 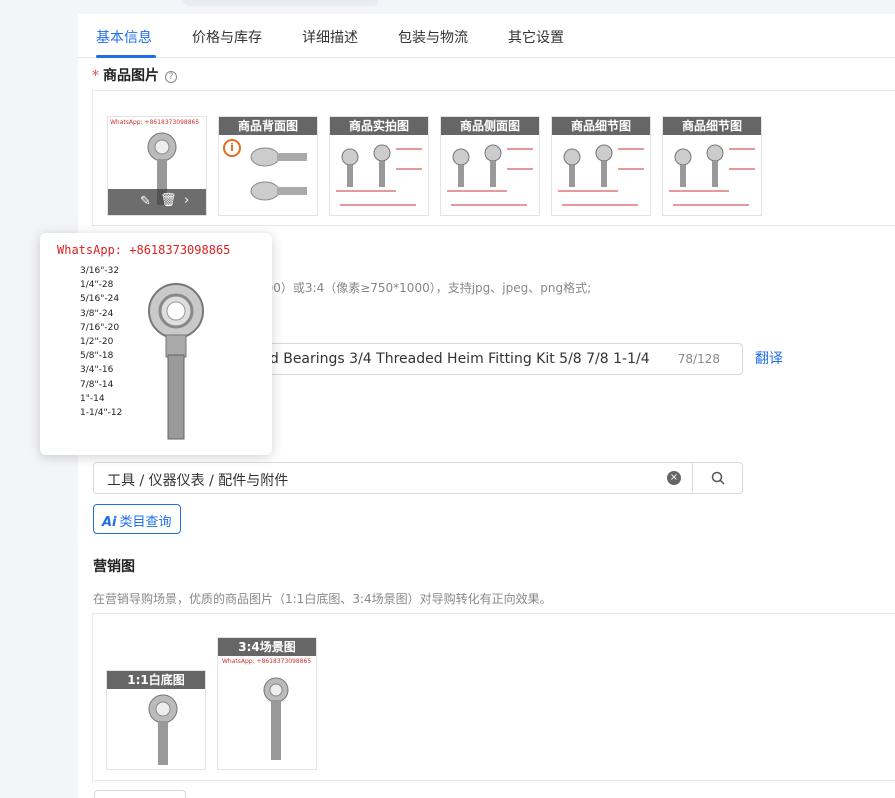 I want to click on detail-image-thumb-1: 商品细节图, so click(x=601, y=166).